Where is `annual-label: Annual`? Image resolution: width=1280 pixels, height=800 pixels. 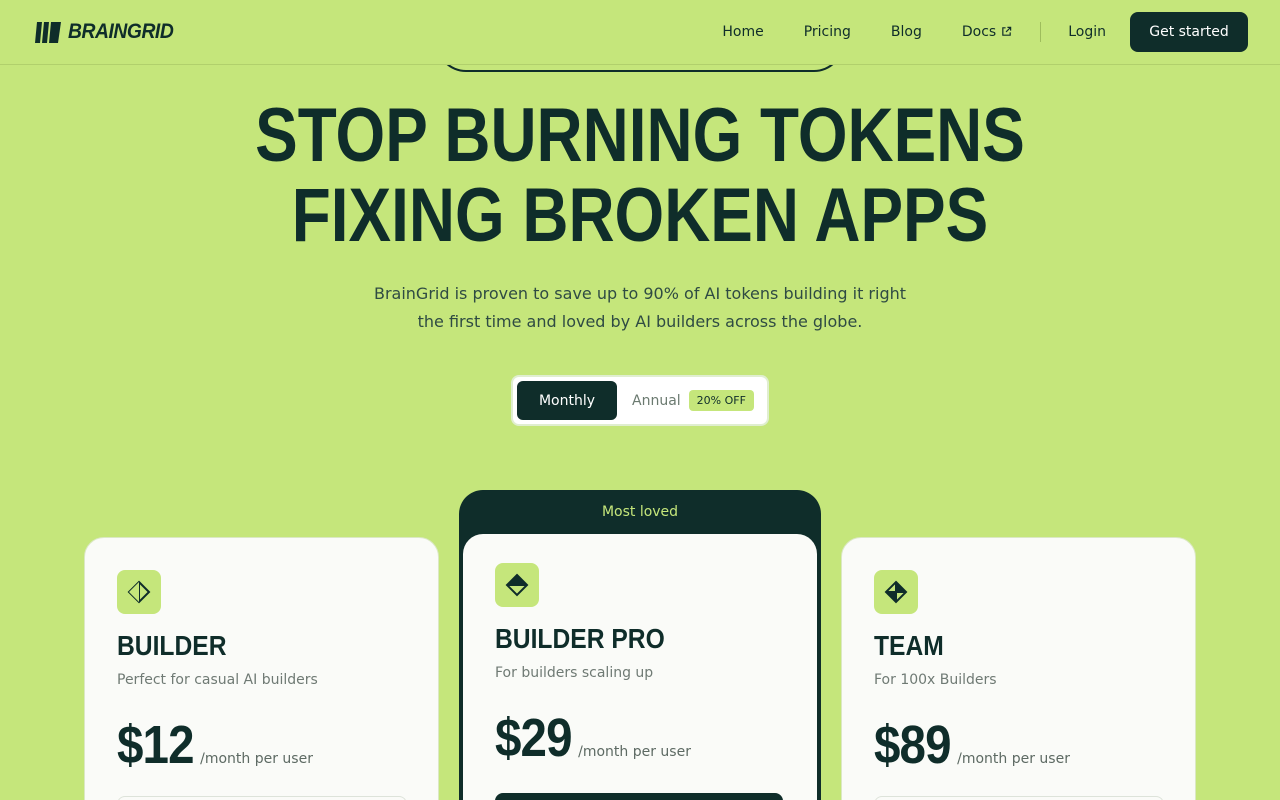
annual-label: Annual is located at coordinates (656, 400).